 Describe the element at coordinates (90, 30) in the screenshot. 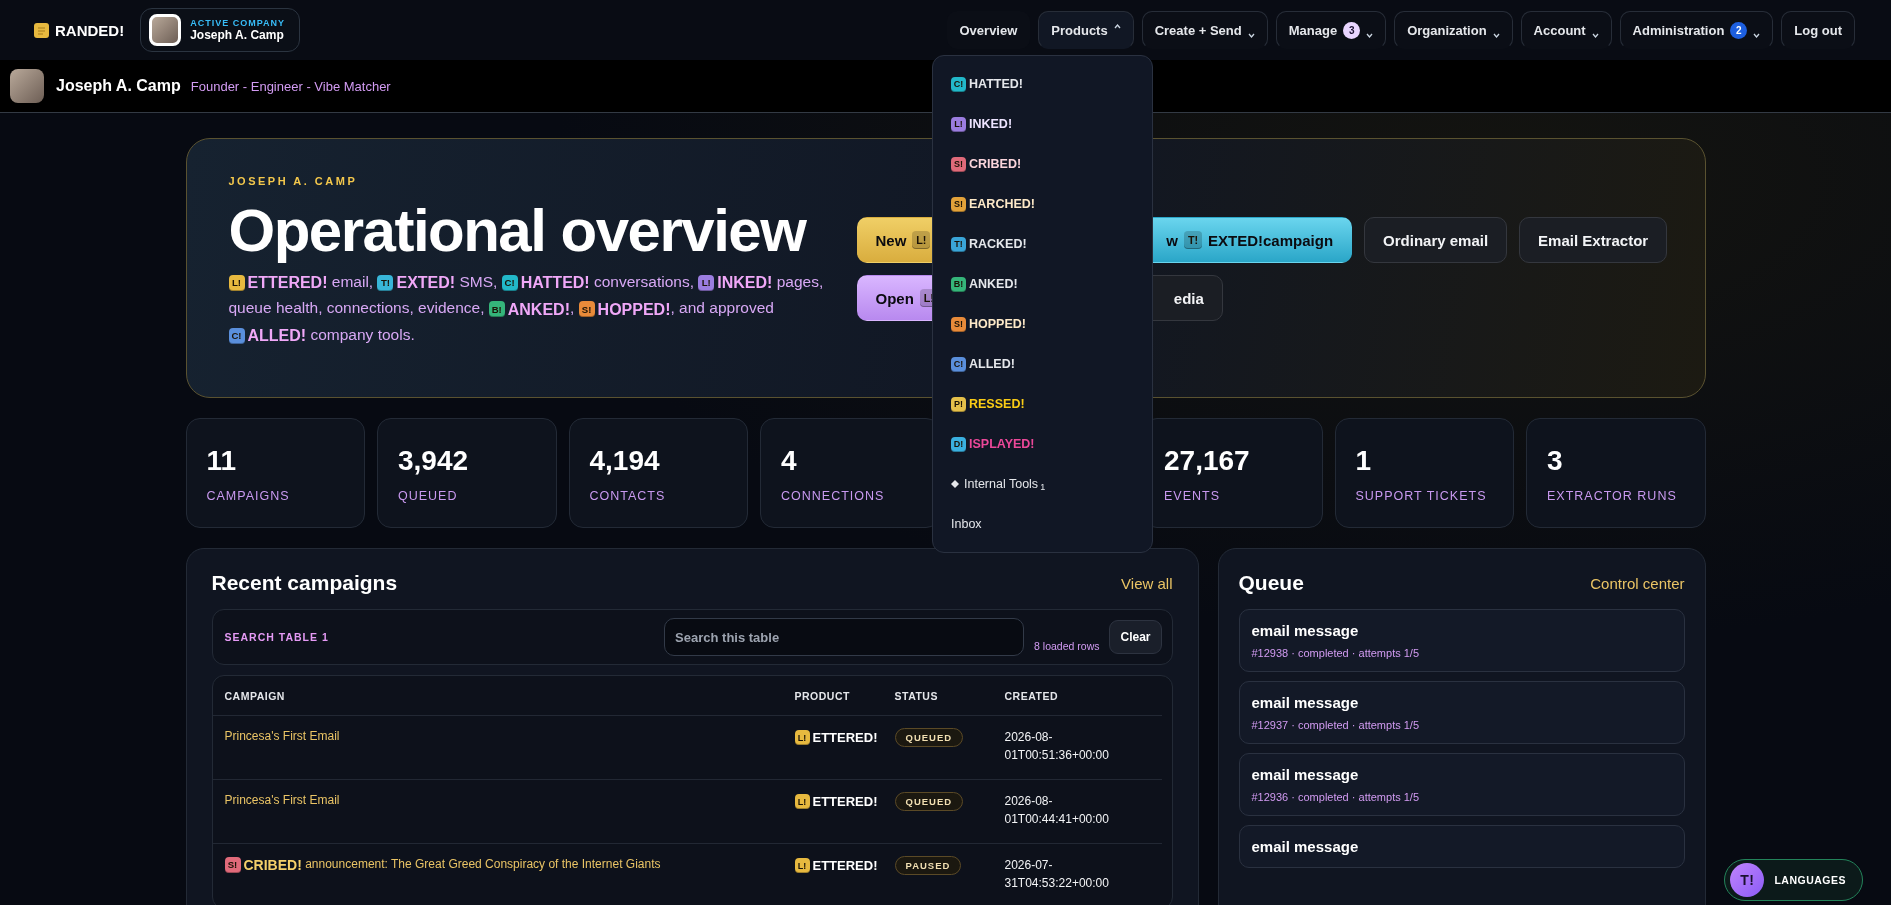

I see `brand-name: RANDED!` at that location.